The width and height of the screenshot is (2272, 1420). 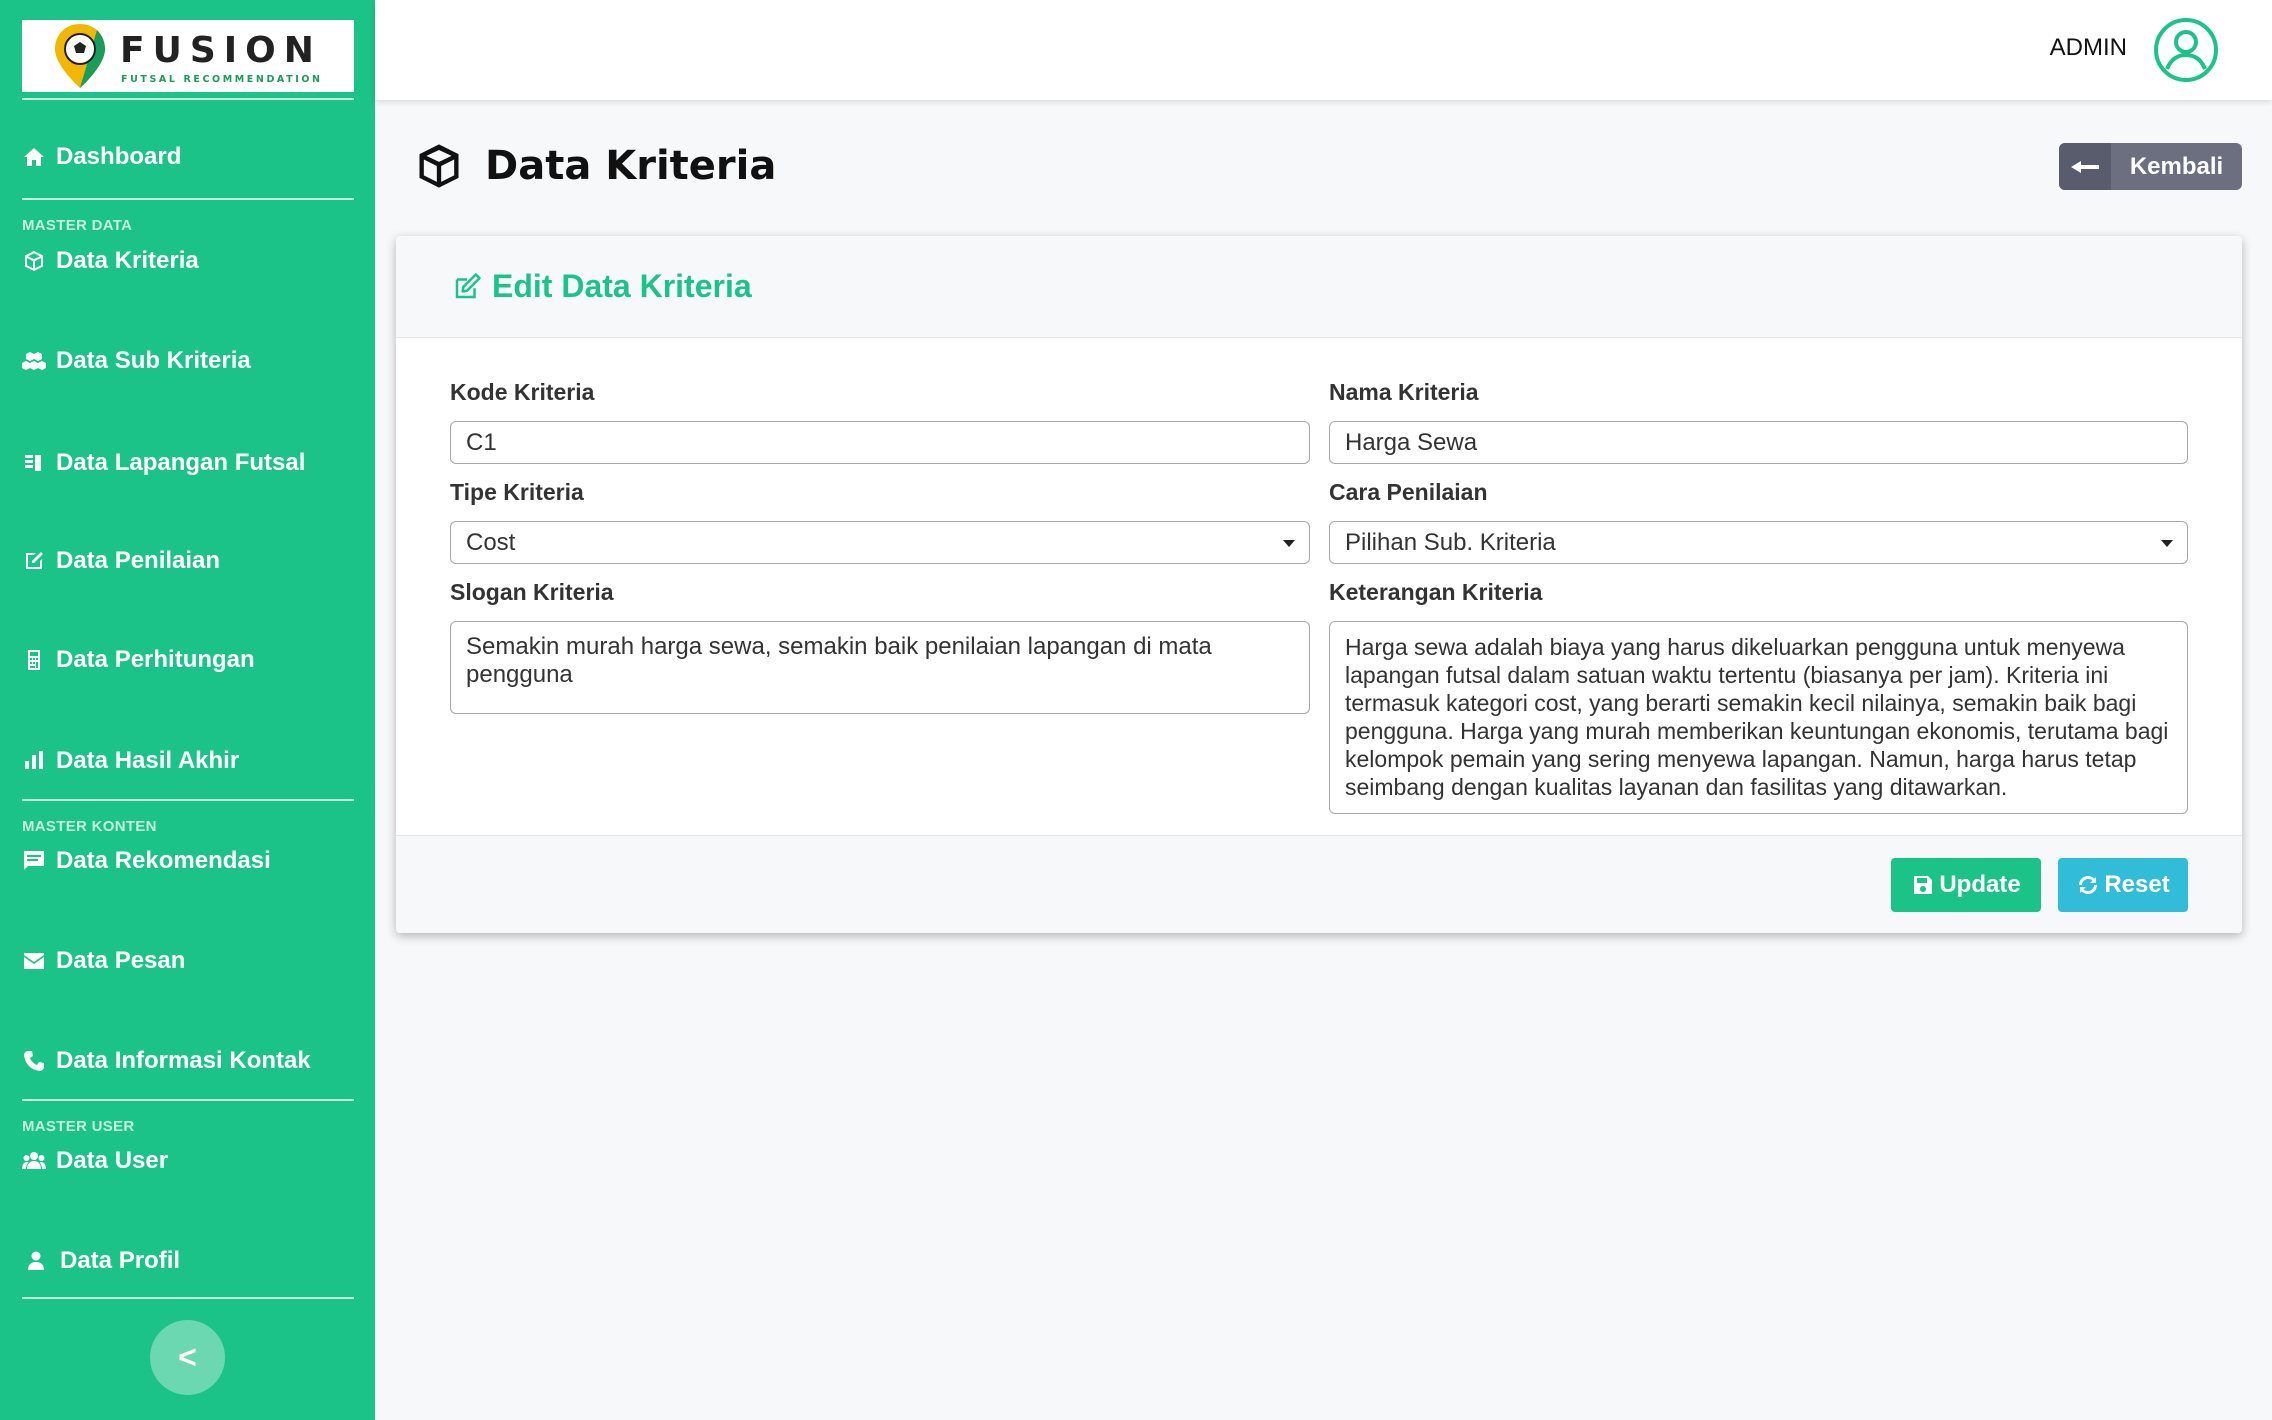 I want to click on sidebar-item-data-penilaian: Data Penilaian, so click(x=121, y=561).